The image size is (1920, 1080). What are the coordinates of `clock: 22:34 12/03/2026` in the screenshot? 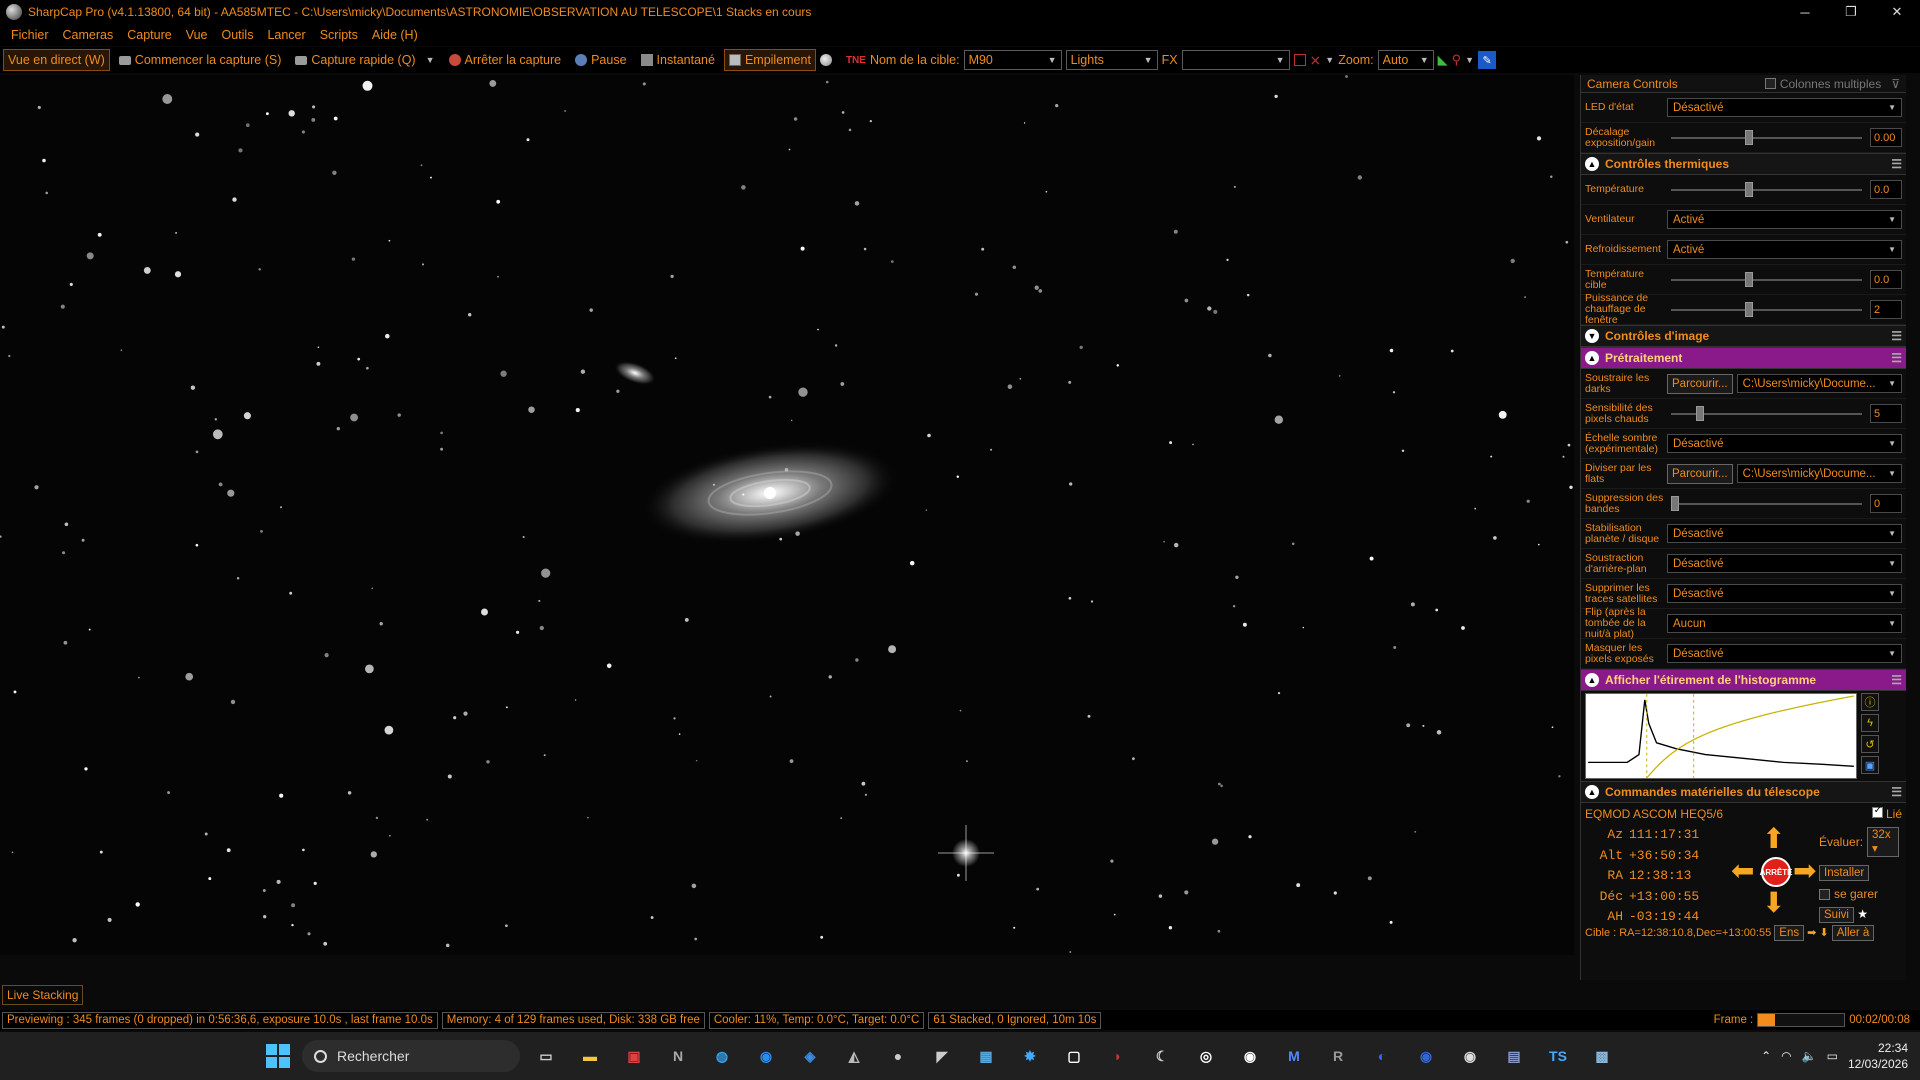 It's located at (1878, 1056).